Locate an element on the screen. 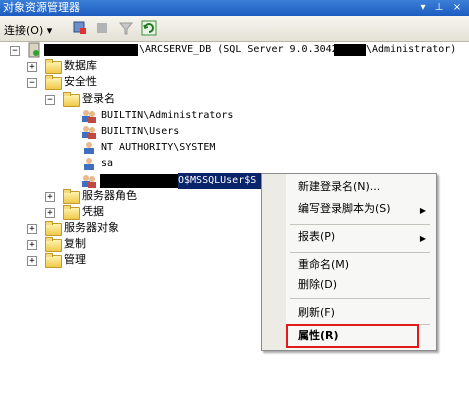 The image size is (469, 394). tree-node-login-selected: O$MSSQLUser$S is located at coordinates (135, 181).